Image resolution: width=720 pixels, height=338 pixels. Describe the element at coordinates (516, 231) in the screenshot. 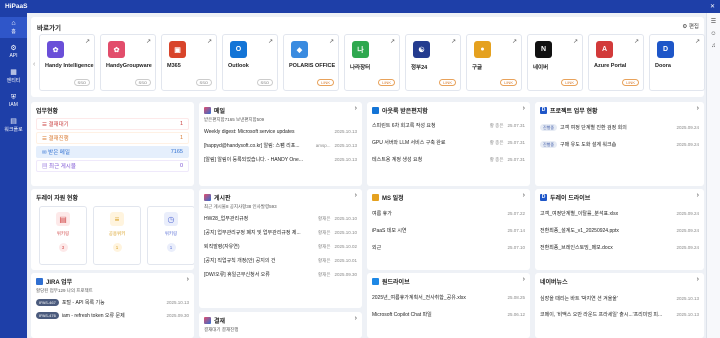

I see `ms-row-meta: 25.07.14` at that location.